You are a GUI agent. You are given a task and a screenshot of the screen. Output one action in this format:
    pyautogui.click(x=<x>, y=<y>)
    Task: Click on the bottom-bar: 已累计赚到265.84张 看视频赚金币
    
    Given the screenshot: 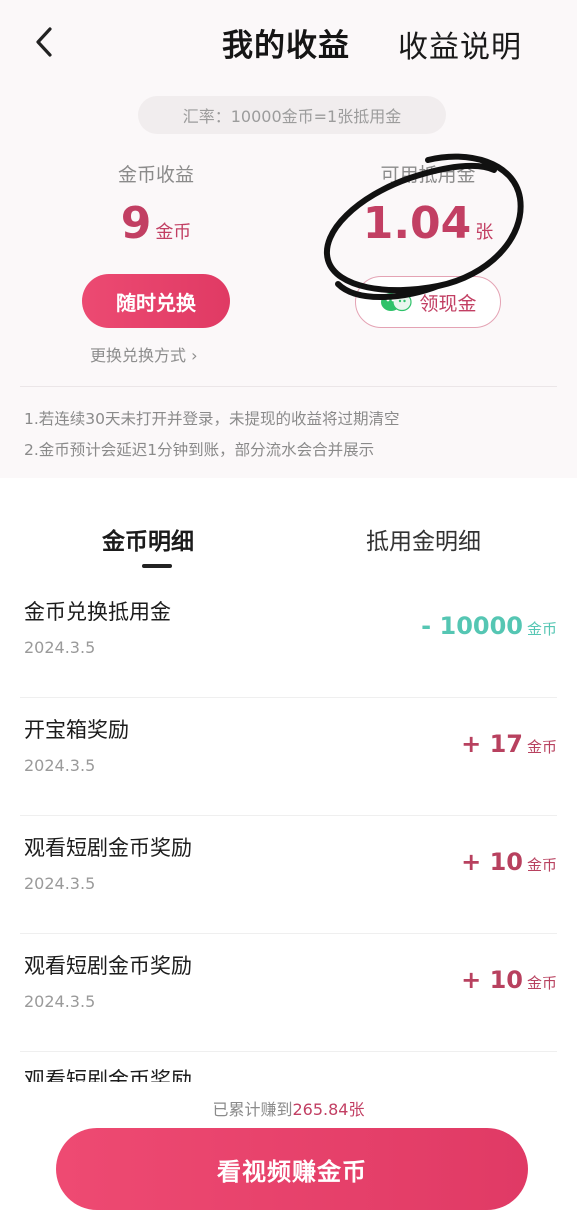 What is the action you would take?
    pyautogui.click(x=288, y=1148)
    